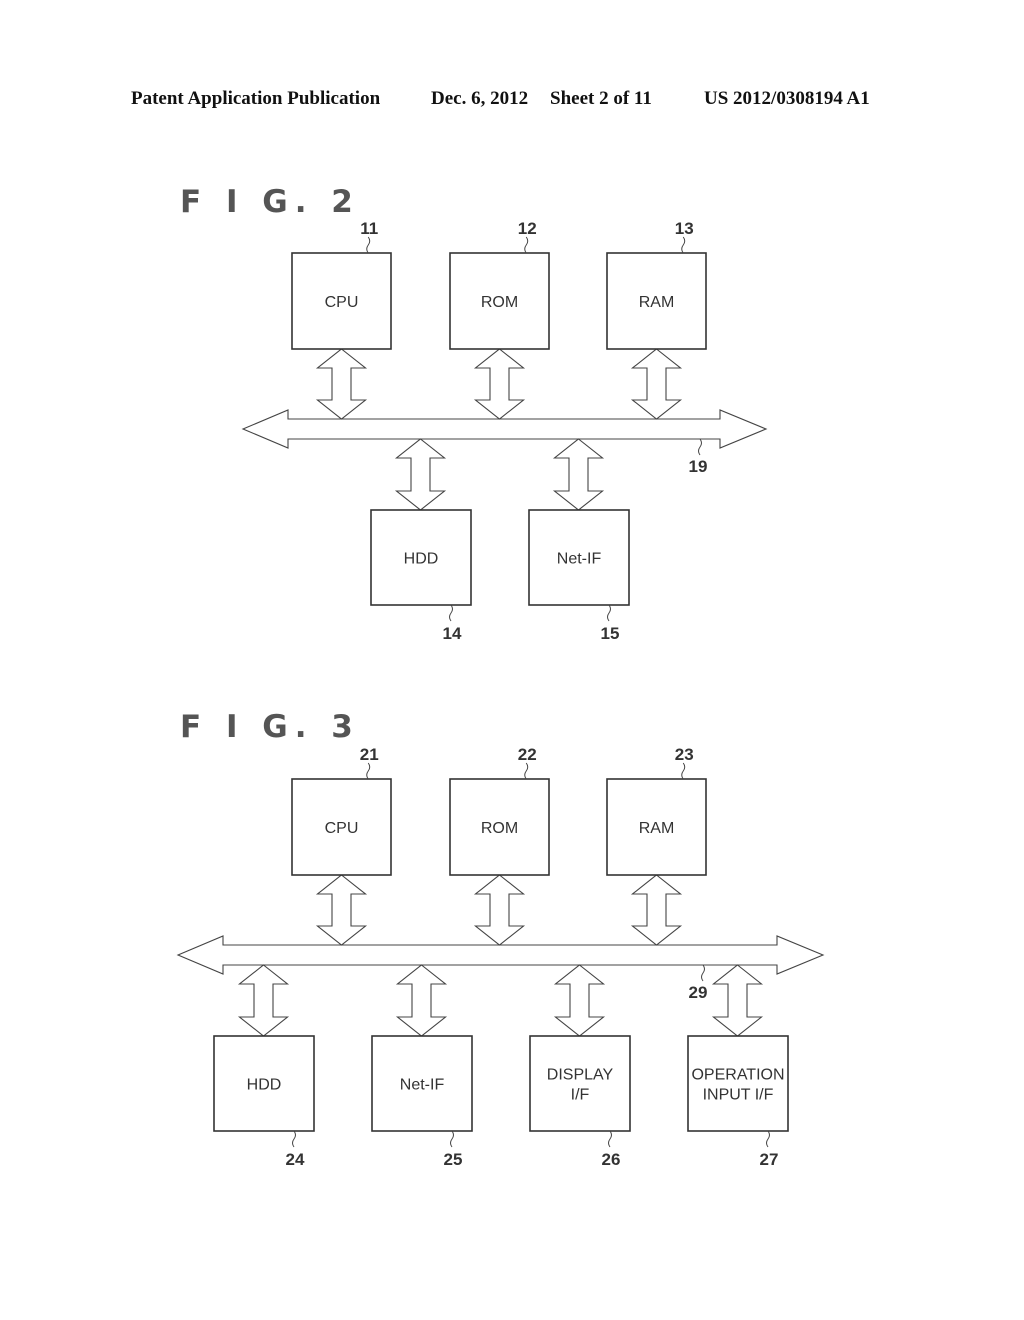 Image resolution: width=1024 pixels, height=1320 pixels. What do you see at coordinates (526, 771) in the screenshot?
I see `fig3-rom-leader-line` at bounding box center [526, 771].